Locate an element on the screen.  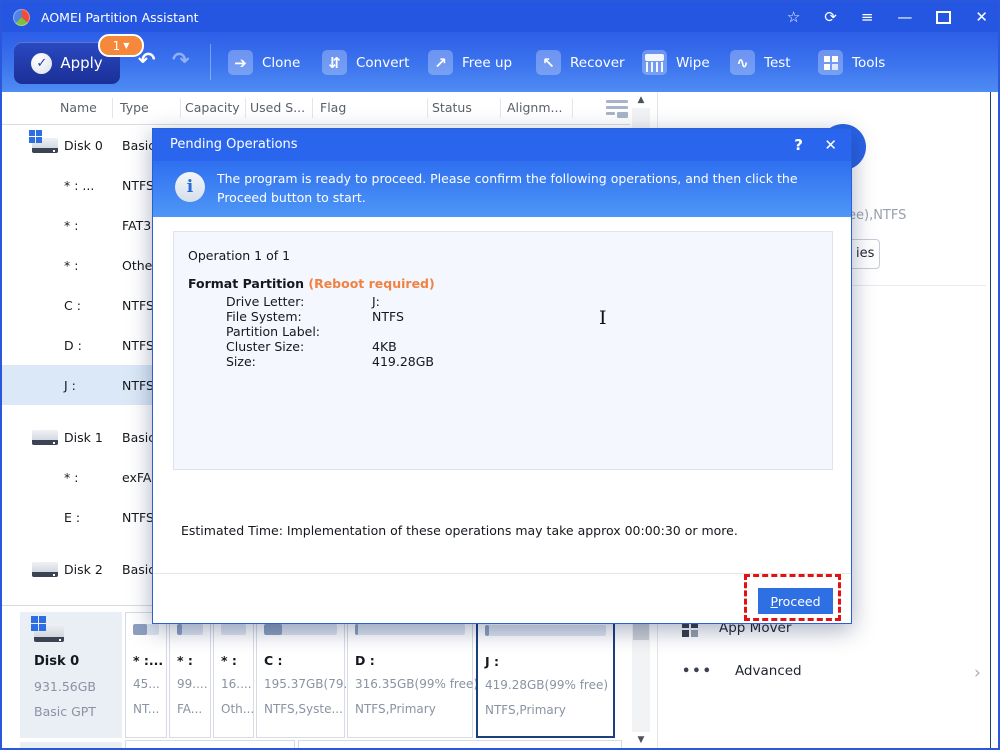
row-name: Disk 0 is located at coordinates (83, 145).